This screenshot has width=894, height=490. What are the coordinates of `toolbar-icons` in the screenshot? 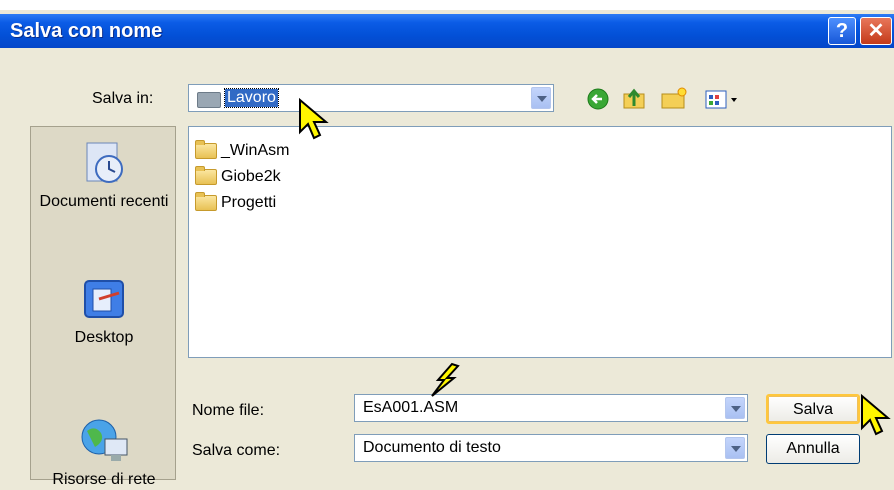 It's located at (662, 98).